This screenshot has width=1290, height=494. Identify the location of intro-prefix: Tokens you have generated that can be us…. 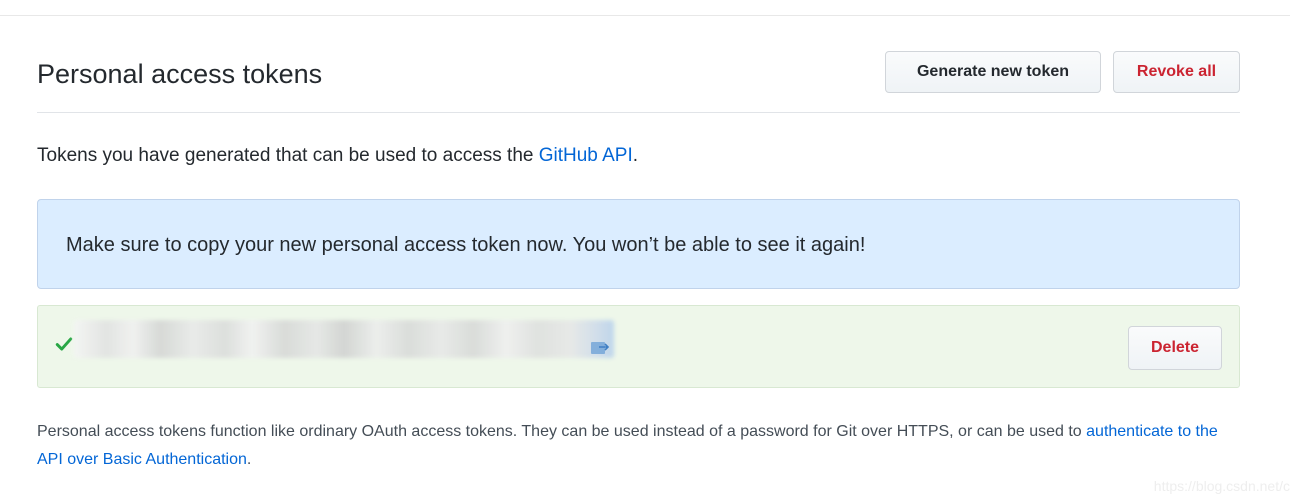
(288, 155).